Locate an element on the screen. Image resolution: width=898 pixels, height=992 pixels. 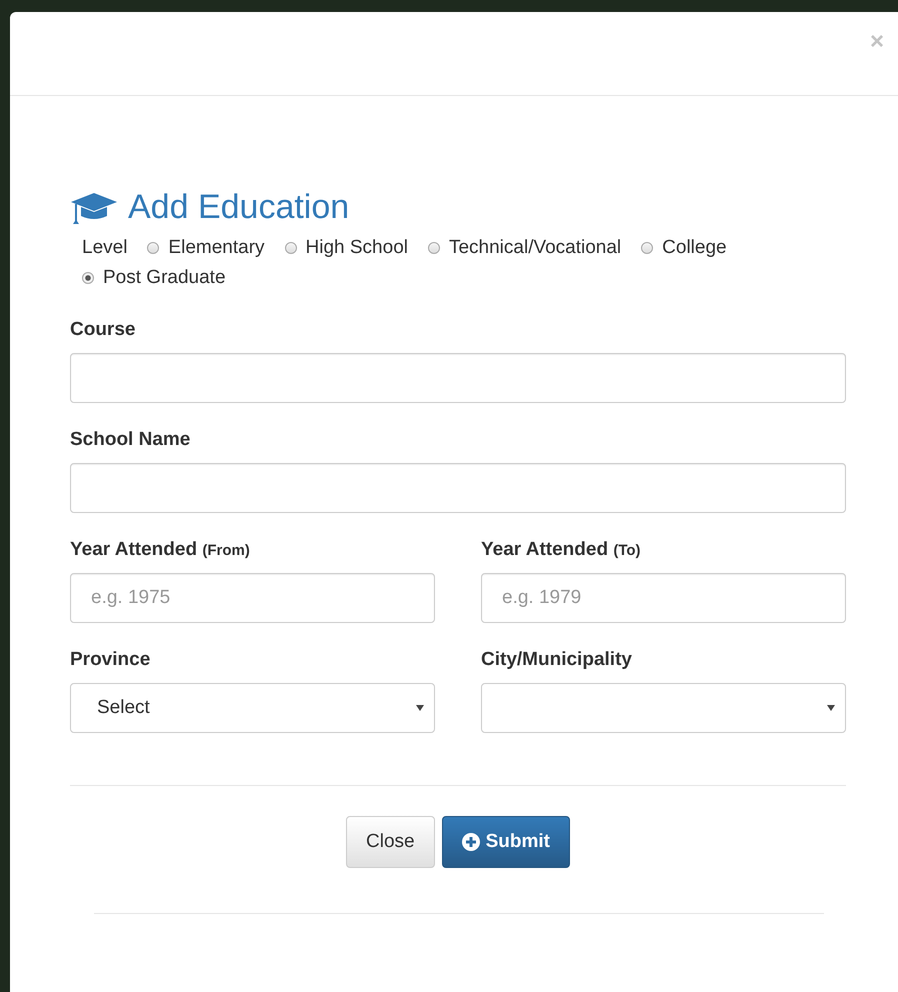
select-field is located at coordinates (663, 708).